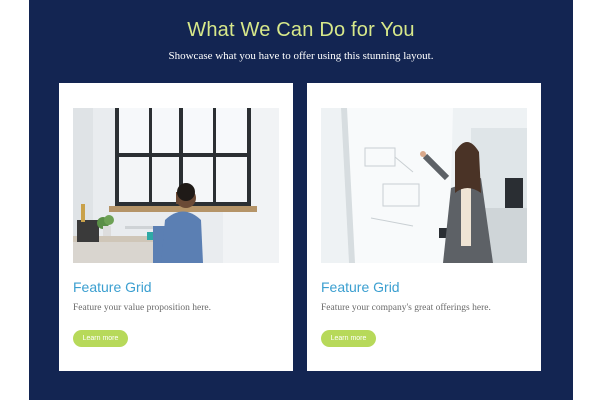  I want to click on feature-image-whiteboard-woman, so click(424, 185).